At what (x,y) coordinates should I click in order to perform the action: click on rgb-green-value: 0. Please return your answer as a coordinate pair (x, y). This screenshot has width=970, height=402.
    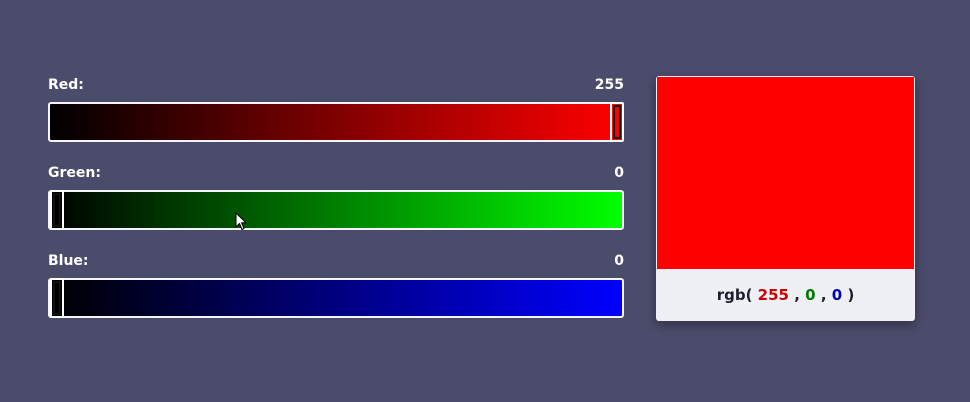
    Looking at the image, I should click on (810, 295).